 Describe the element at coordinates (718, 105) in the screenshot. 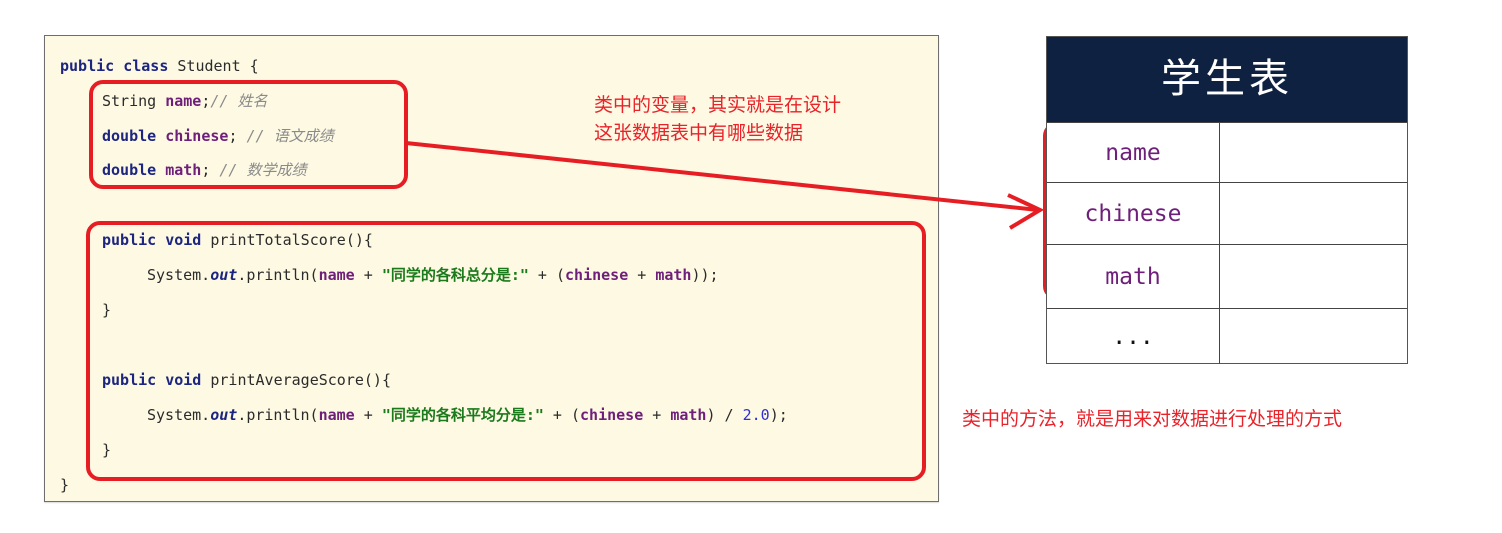

I see `variables-note-line1: 类中的变量，其实就是在设计` at that location.